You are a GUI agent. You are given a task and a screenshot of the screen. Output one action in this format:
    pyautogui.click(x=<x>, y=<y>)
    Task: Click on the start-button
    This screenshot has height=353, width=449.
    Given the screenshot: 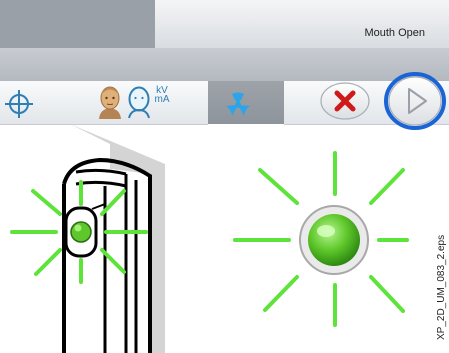 What is the action you would take?
    pyautogui.click(x=415, y=101)
    